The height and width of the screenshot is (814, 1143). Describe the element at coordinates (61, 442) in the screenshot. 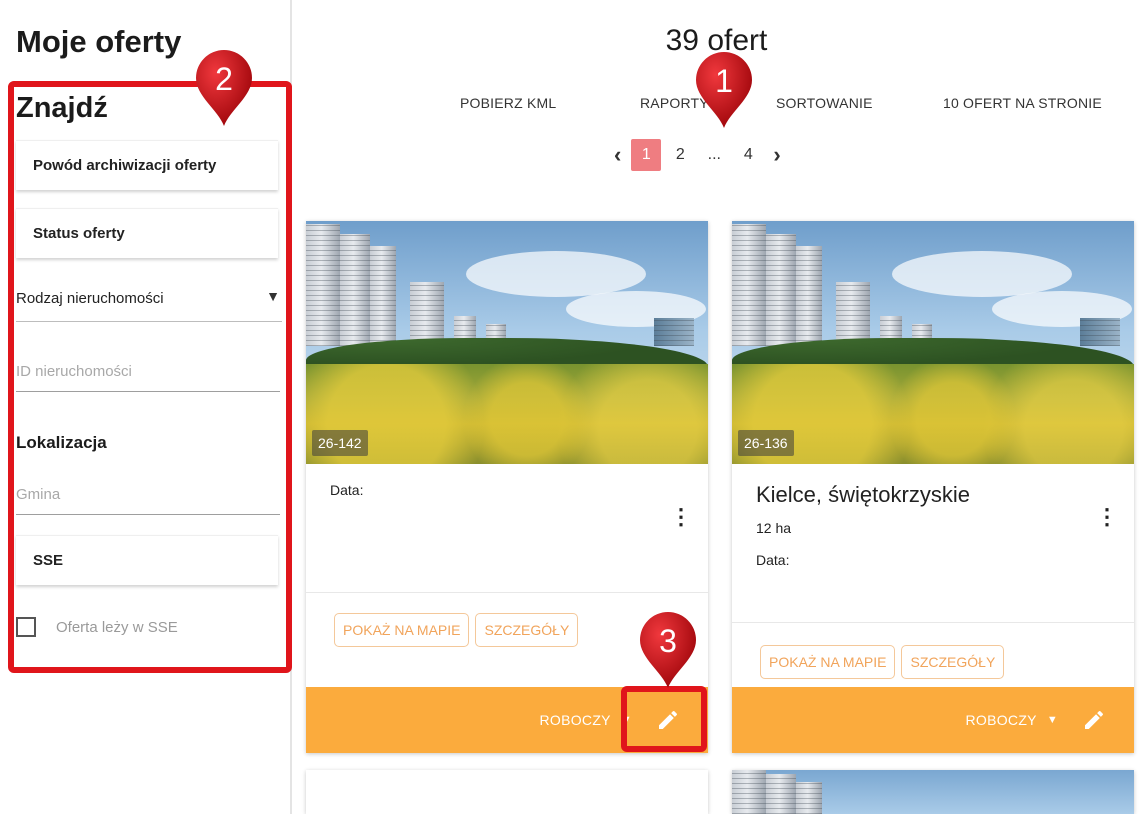

I see `location-heading: Lokalizacja` at that location.